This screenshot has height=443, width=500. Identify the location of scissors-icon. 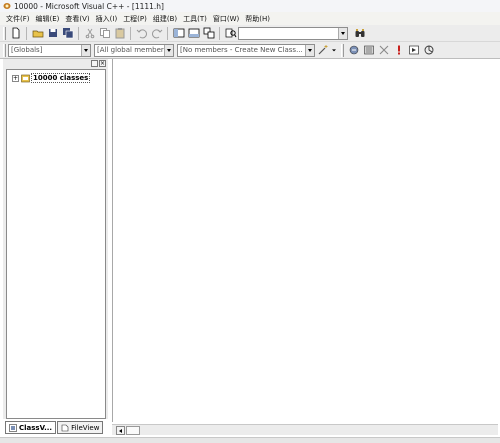
(89, 33).